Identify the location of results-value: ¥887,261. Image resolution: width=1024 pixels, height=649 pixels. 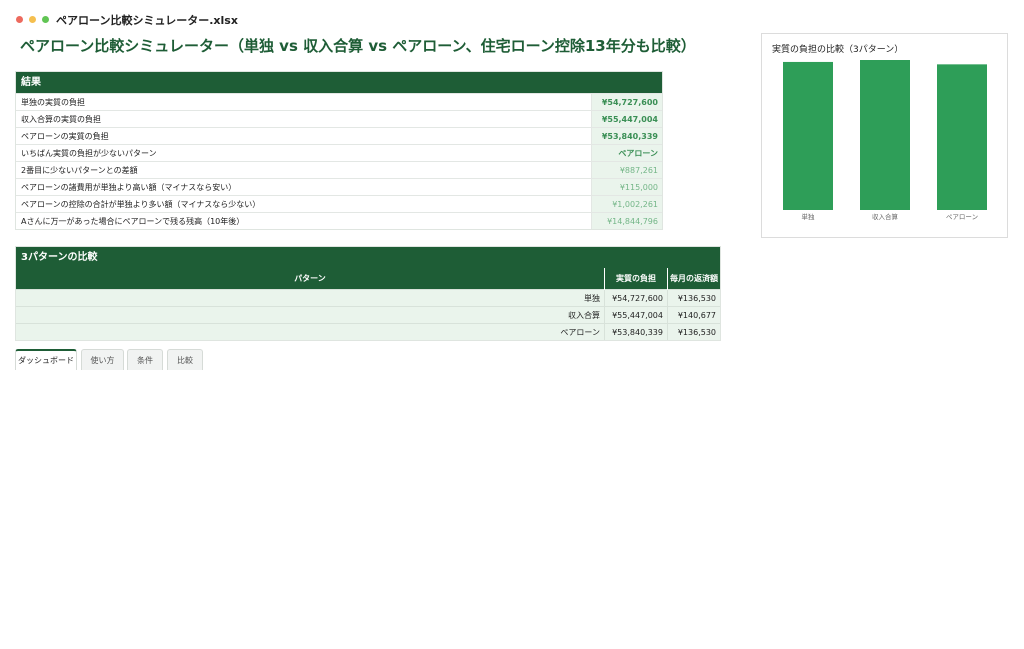
(626, 170).